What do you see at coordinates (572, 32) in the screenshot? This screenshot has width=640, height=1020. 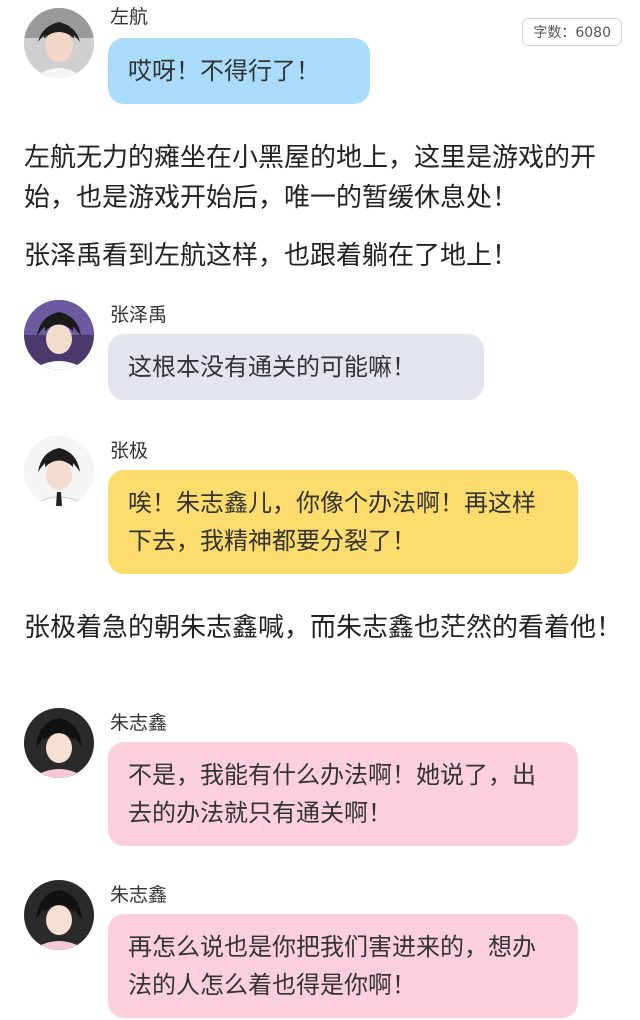 I see `word-count-badge: 字数：6080` at bounding box center [572, 32].